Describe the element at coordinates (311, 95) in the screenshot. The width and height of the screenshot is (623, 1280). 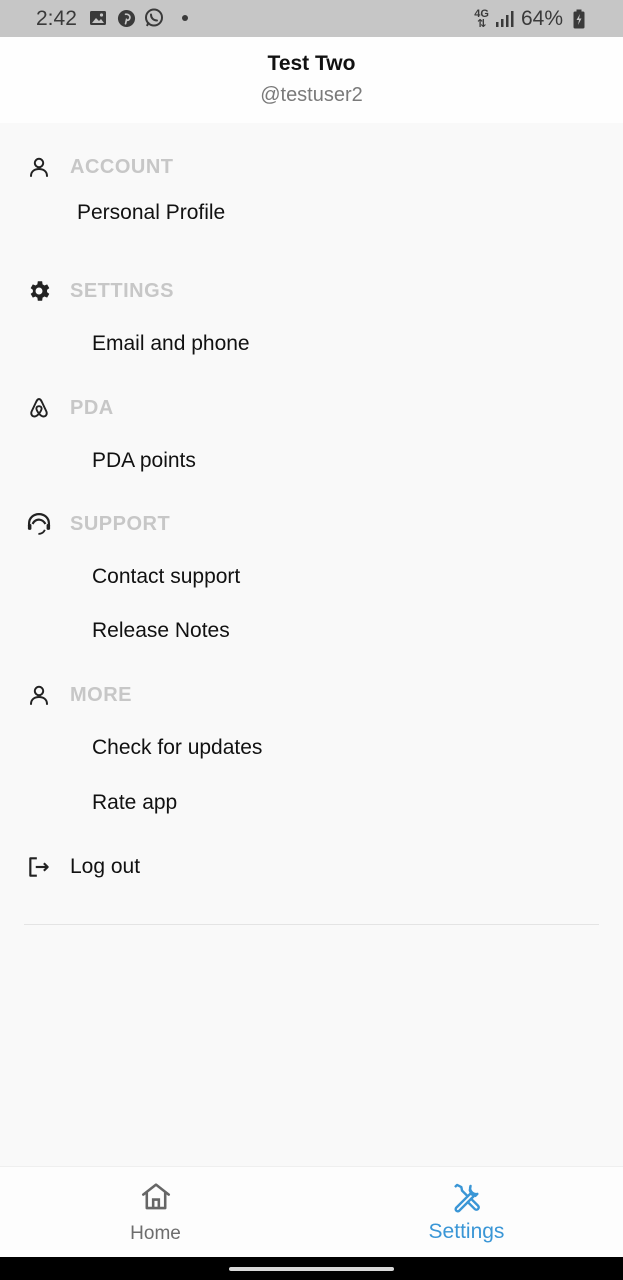
I see `profile-handle: @testuser2` at that location.